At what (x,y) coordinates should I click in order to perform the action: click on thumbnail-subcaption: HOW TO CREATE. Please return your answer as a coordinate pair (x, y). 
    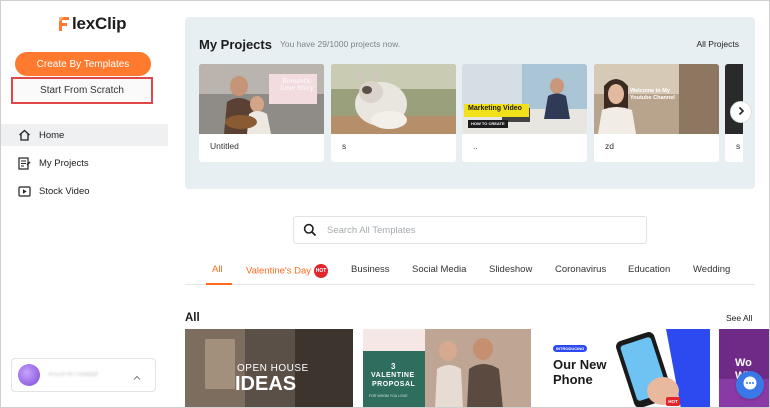
    Looking at the image, I should click on (488, 123).